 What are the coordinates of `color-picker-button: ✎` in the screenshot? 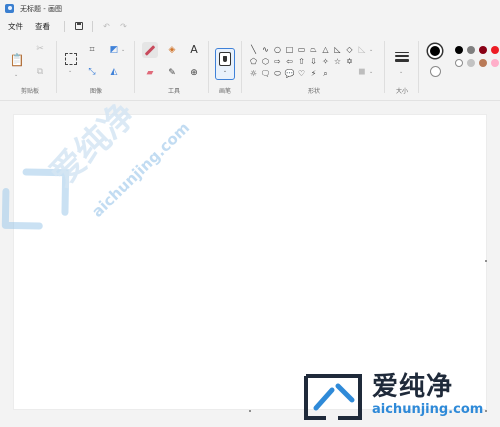 It's located at (172, 73).